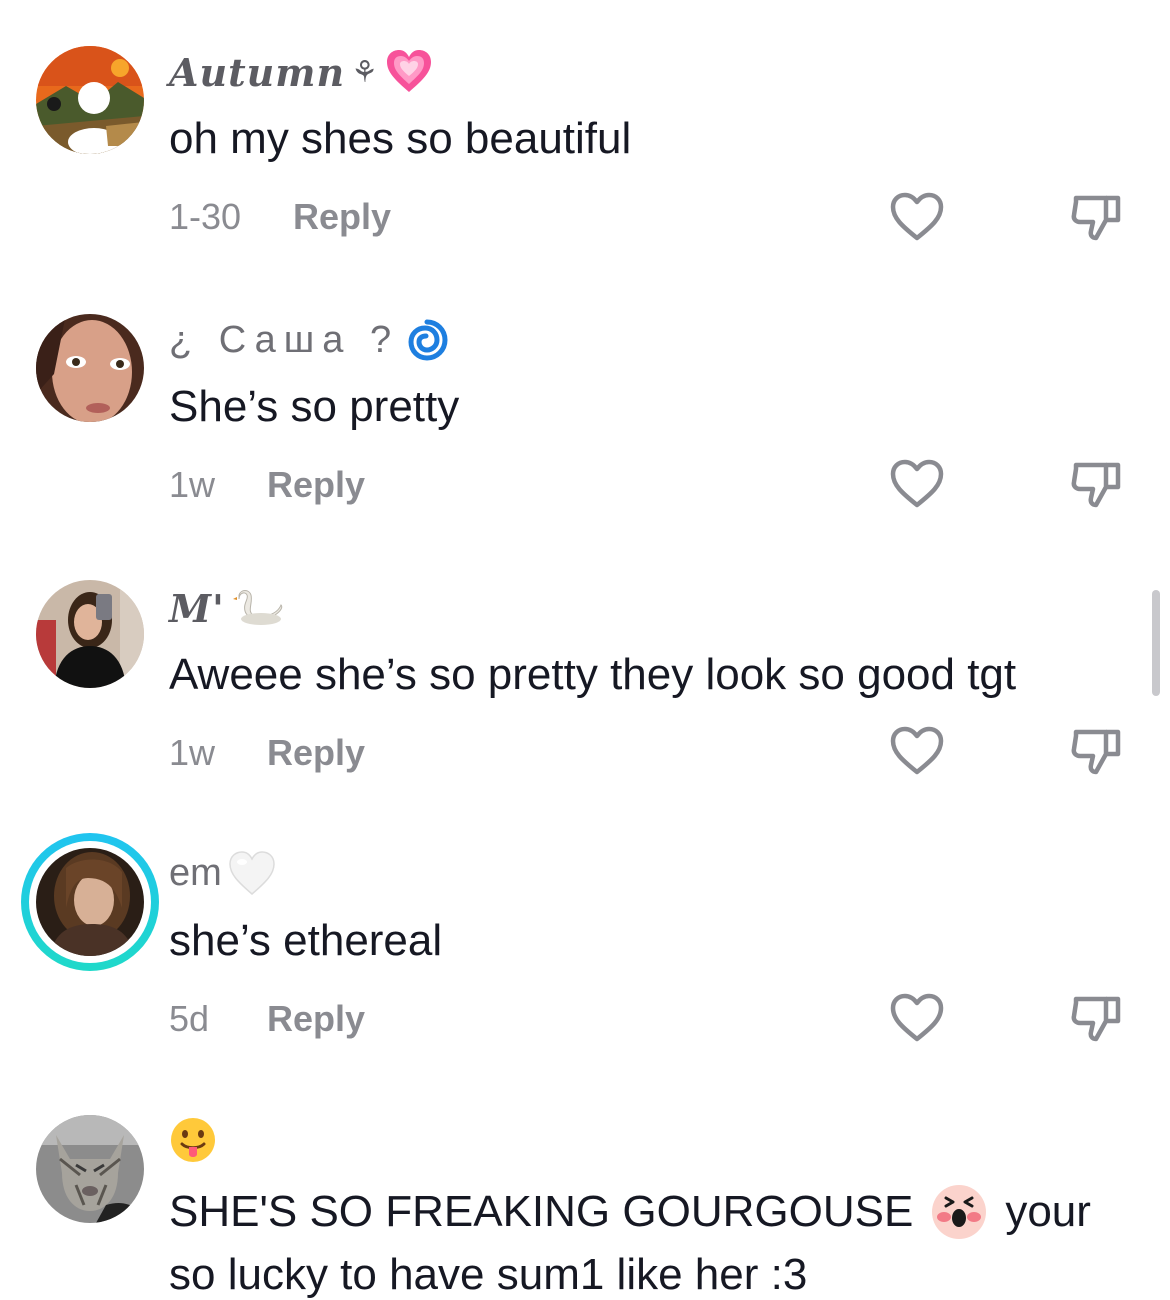 The height and width of the screenshot is (1300, 1170). What do you see at coordinates (257, 72) in the screenshot?
I see `username-text: Autumn` at bounding box center [257, 72].